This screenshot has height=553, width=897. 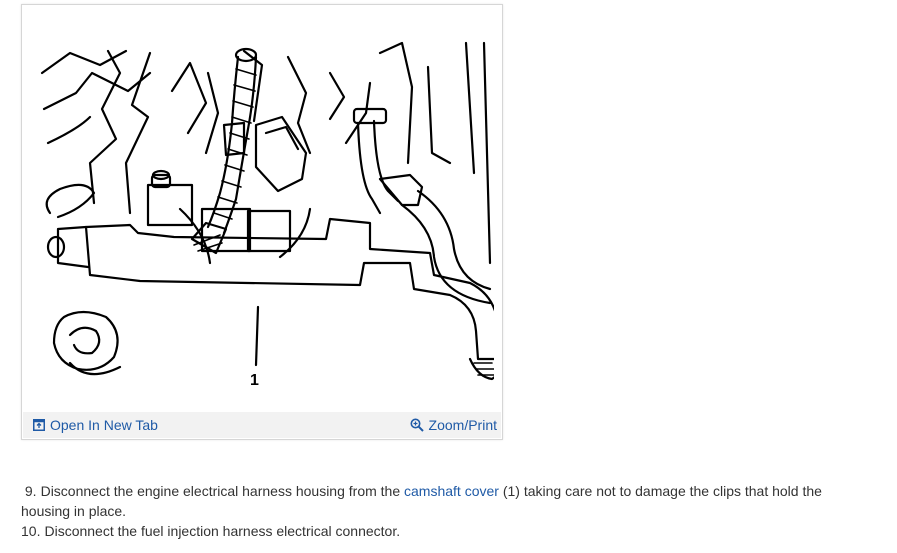 I want to click on callout-leader-line, so click(x=257, y=336).